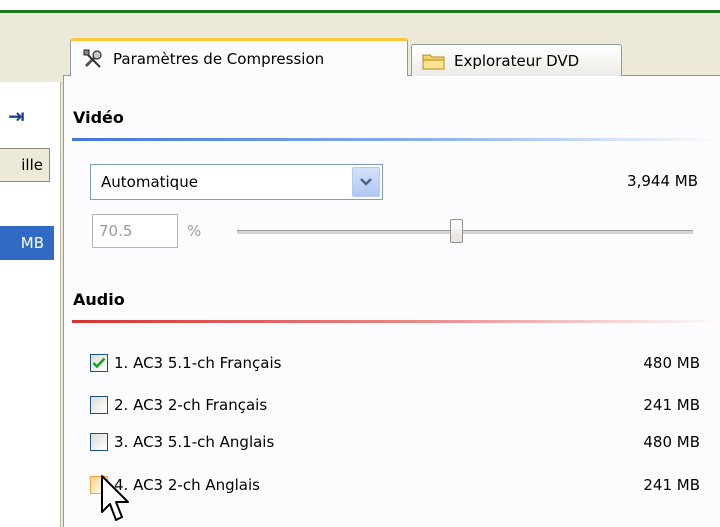 This screenshot has height=527, width=720. What do you see at coordinates (27, 243) in the screenshot?
I see `selected-row-size: MB` at bounding box center [27, 243].